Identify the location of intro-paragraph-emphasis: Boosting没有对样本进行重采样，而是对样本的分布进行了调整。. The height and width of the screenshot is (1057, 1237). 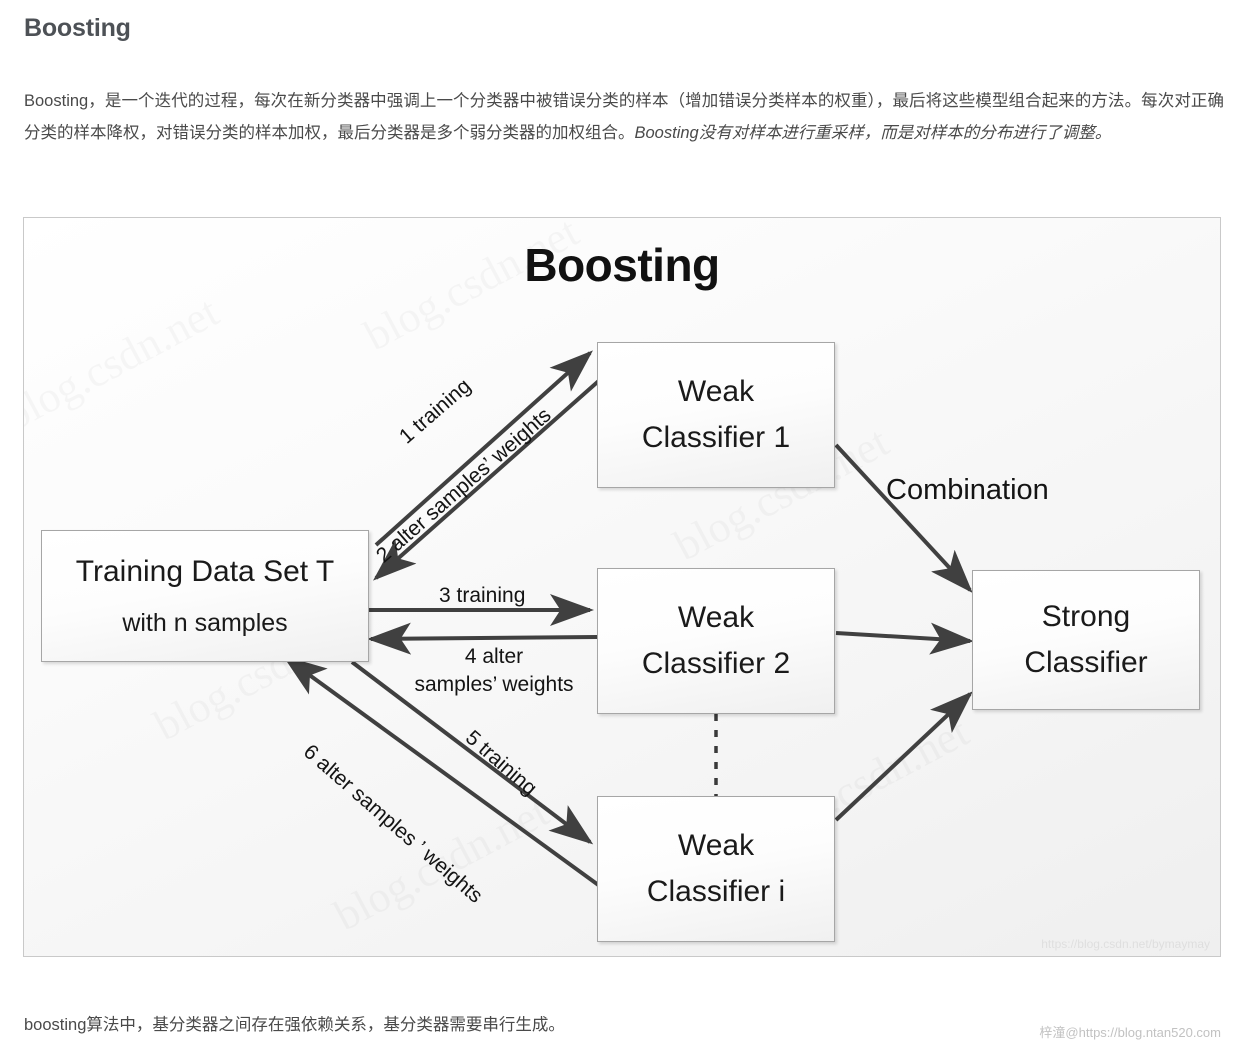
(873, 132).